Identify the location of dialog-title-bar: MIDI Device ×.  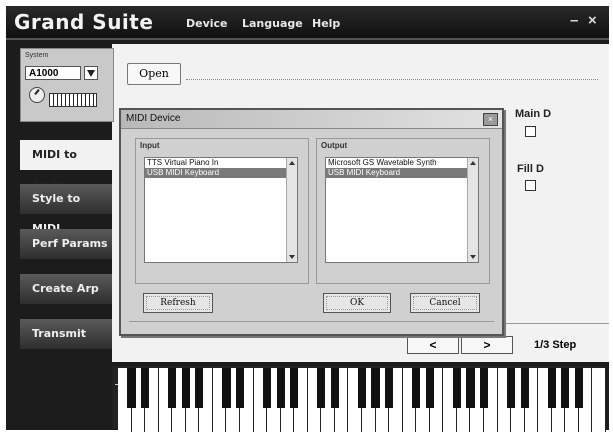
(311, 119).